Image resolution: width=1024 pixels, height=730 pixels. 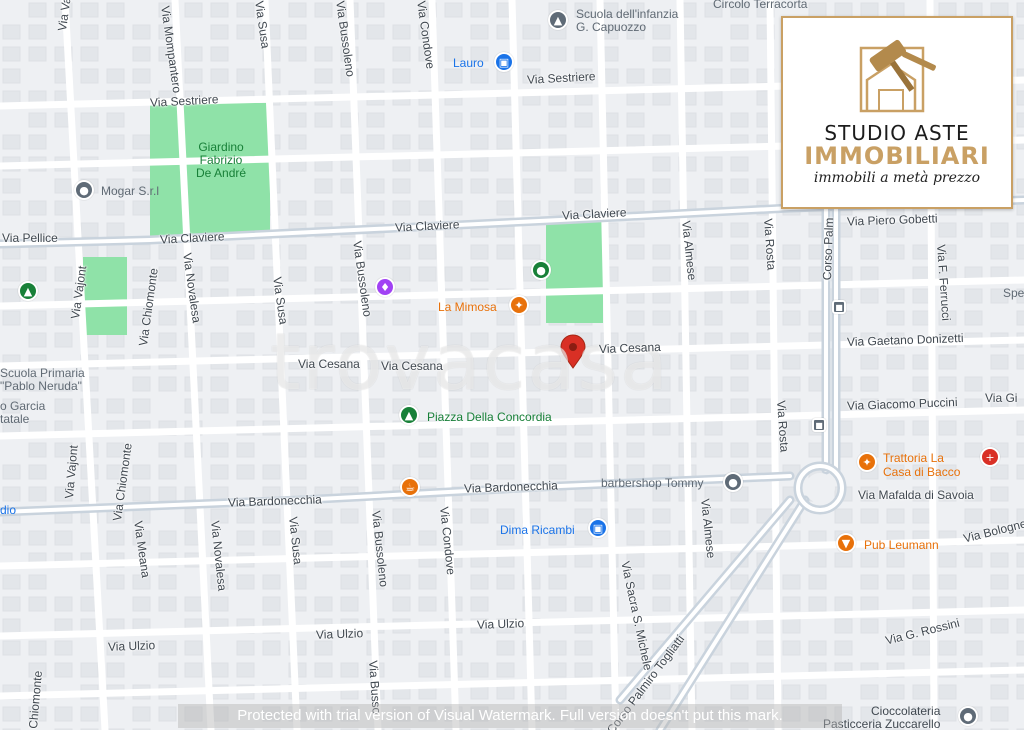 I want to click on hospital-icon: +, so click(x=990, y=457).